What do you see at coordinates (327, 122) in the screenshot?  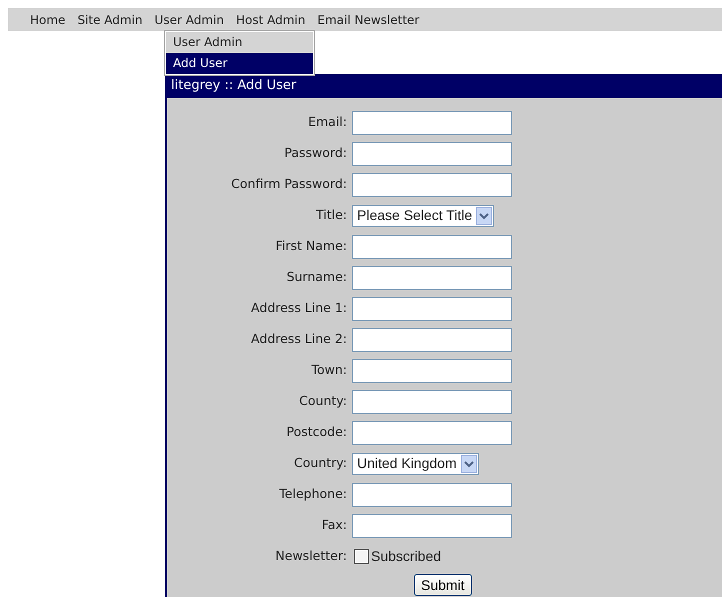 I see `field-label: Email:` at bounding box center [327, 122].